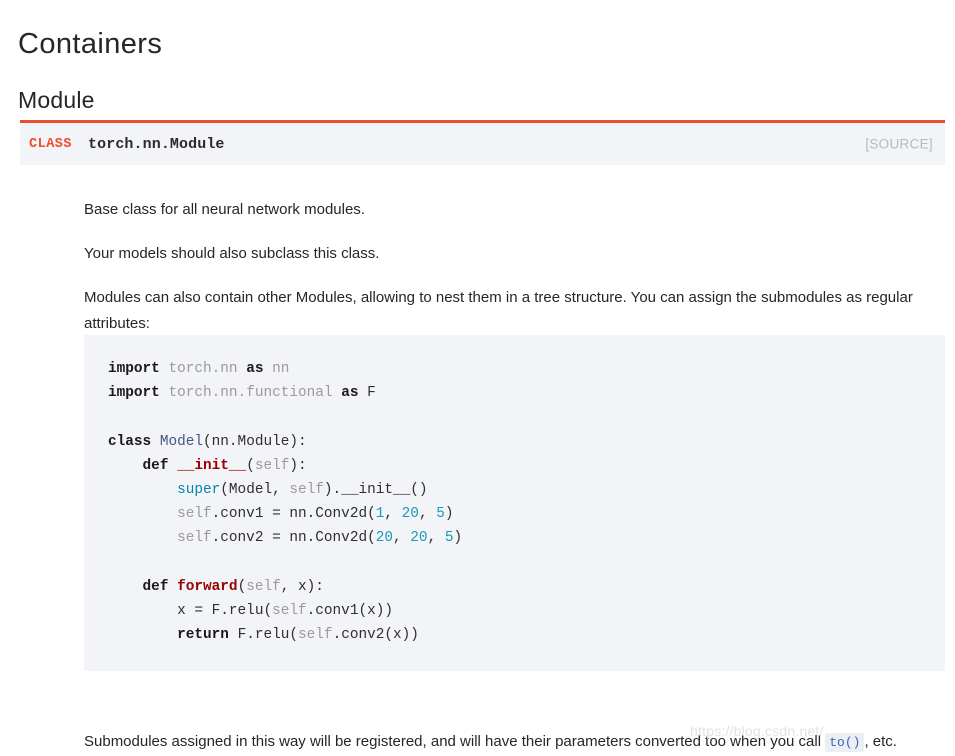 The image size is (955, 756). What do you see at coordinates (281, 369) in the screenshot?
I see `code-token: nn` at bounding box center [281, 369].